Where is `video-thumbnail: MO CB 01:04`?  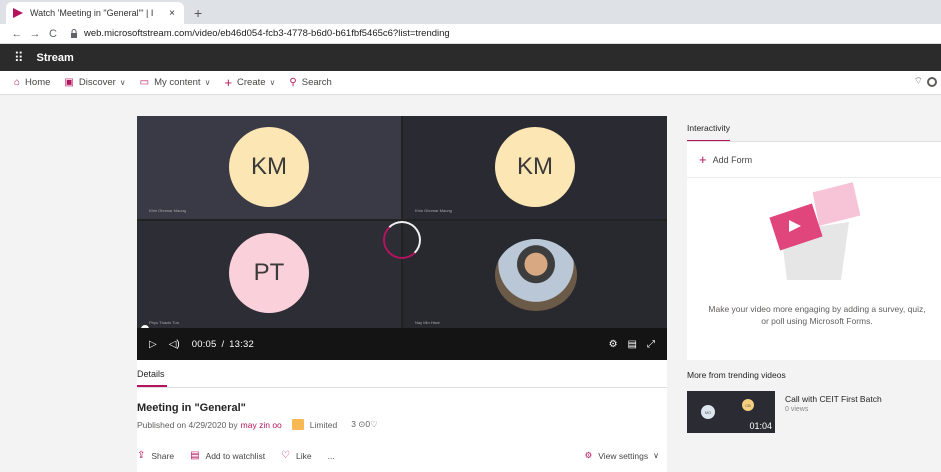
video-thumbnail: MO CB 01:04 is located at coordinates (731, 412).